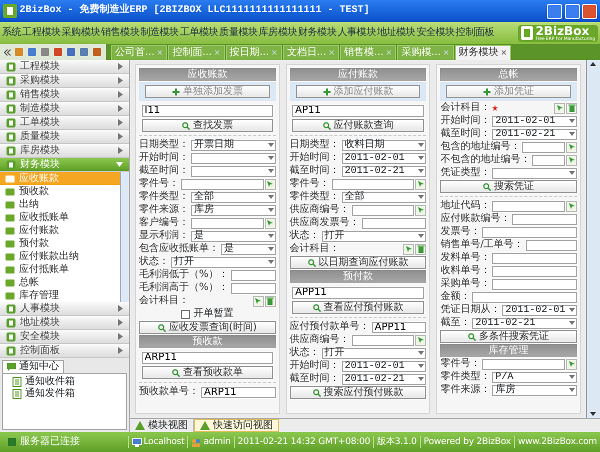  Describe the element at coordinates (356, 33) in the screenshot. I see `menu-item: 人事模块` at that location.